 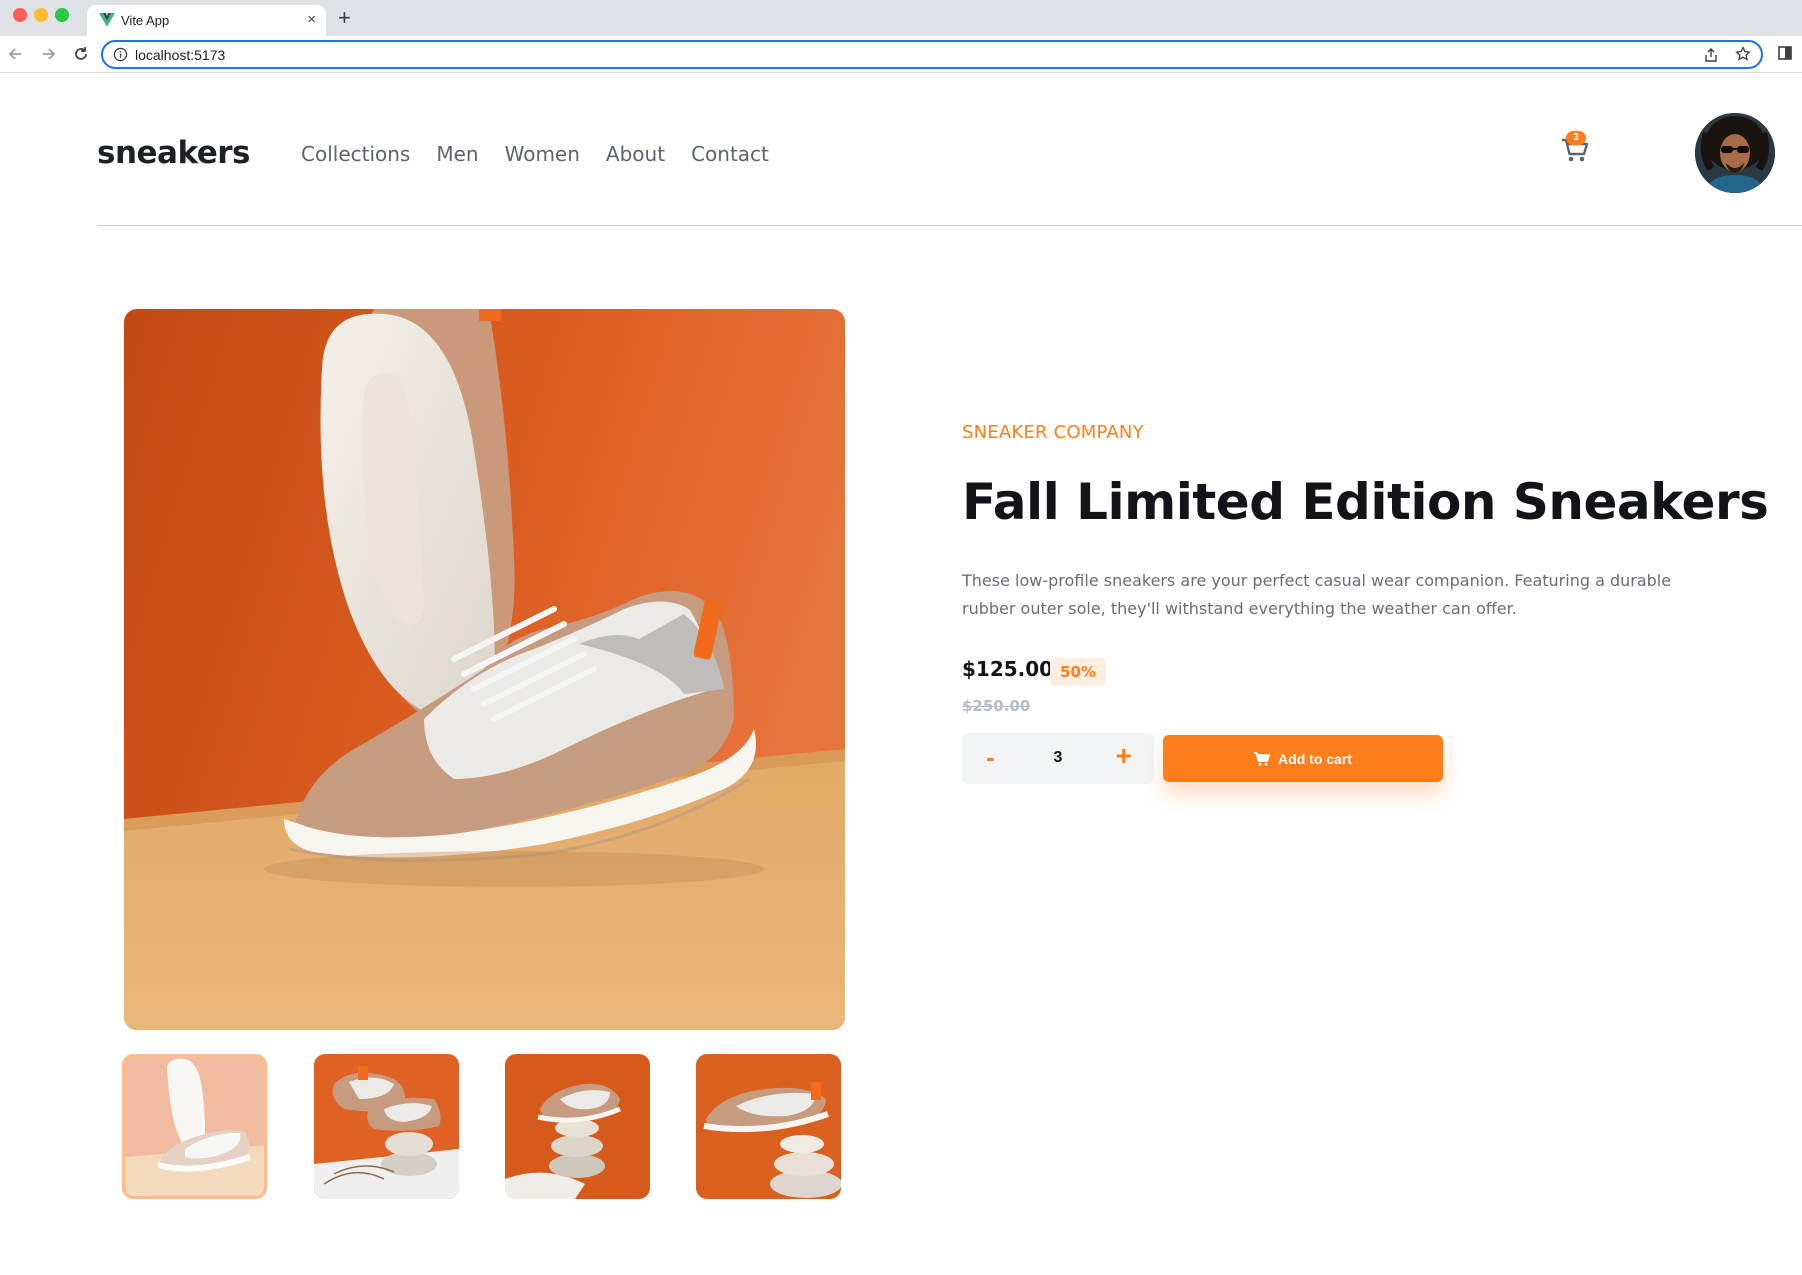 I want to click on nav-link-women: Women, so click(x=542, y=154).